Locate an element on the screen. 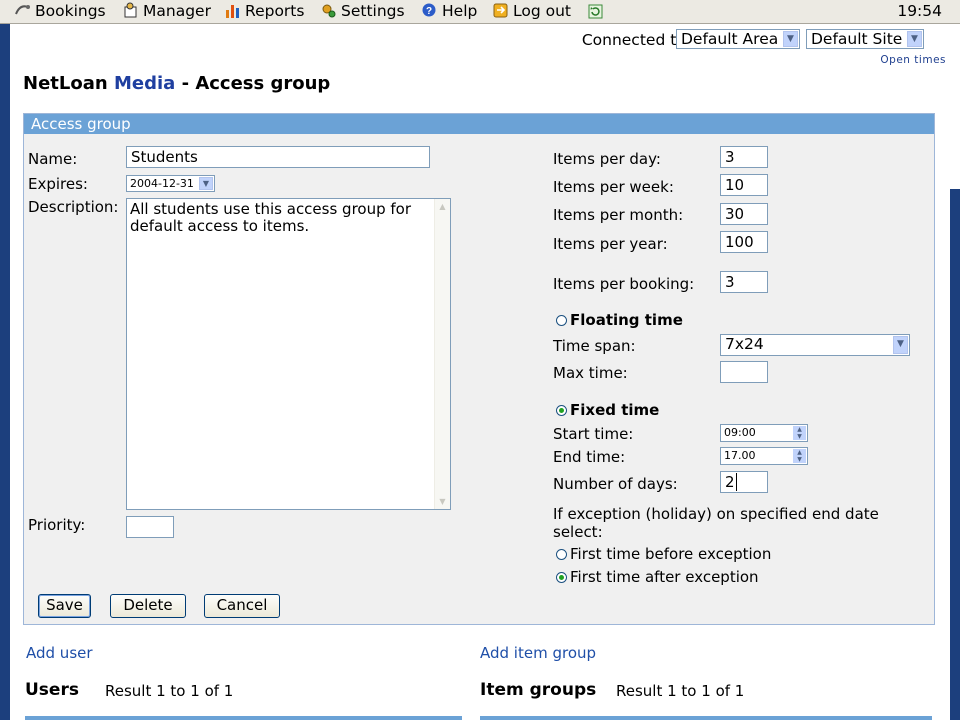 This screenshot has height=720, width=960. scroll-up-icon: ▲ is located at coordinates (442, 206).